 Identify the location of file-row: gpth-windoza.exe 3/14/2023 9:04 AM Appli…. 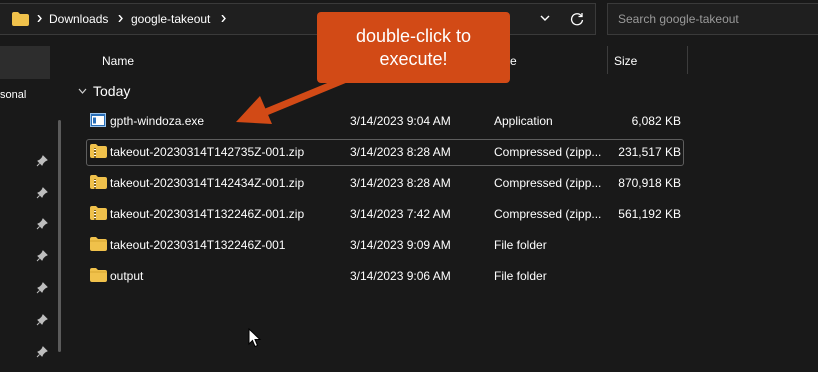
(385, 121).